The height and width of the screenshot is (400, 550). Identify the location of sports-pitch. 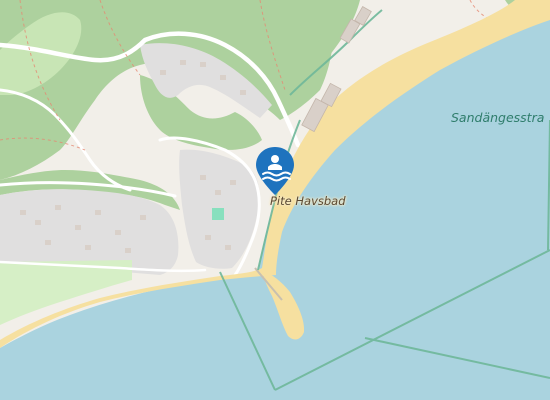
(218, 214).